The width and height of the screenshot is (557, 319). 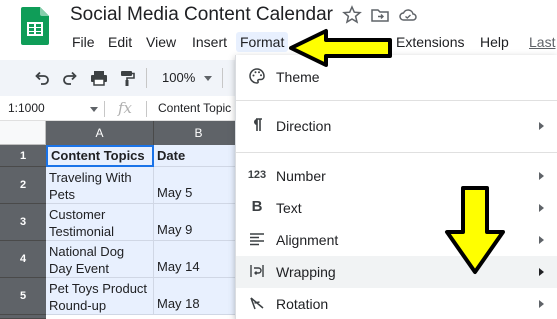 I want to click on format-menu-theme: Theme, so click(x=396, y=77).